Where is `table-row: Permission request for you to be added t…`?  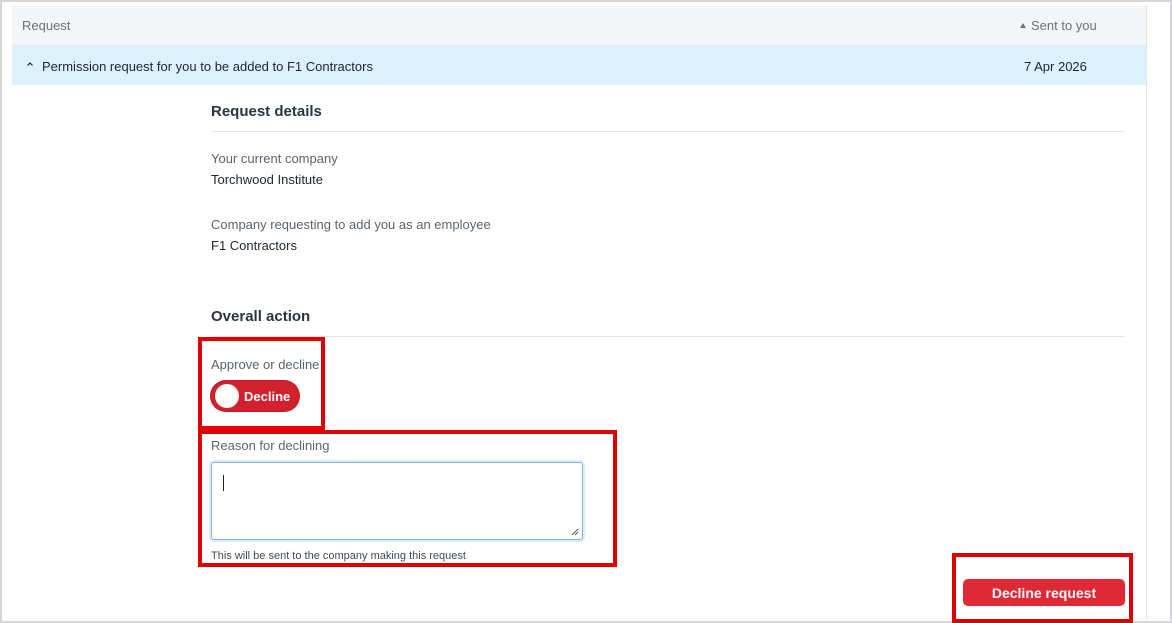 table-row: Permission request for you to be added t… is located at coordinates (579, 65).